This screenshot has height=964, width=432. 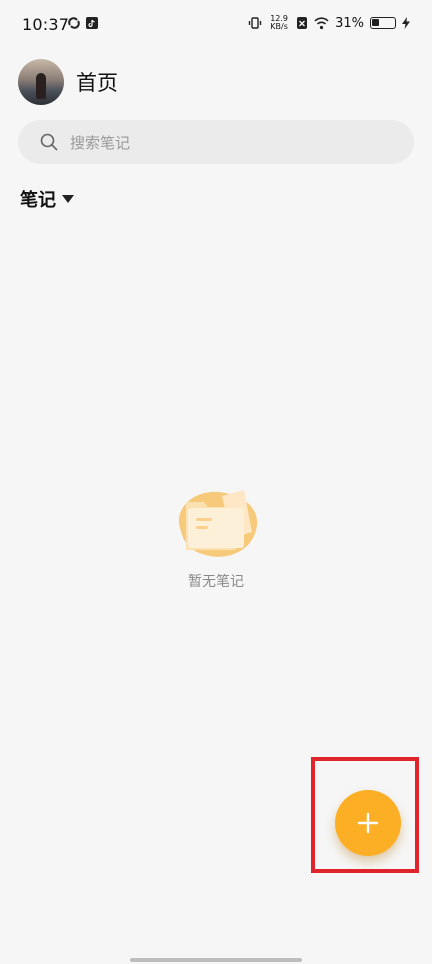 What do you see at coordinates (406, 23) in the screenshot?
I see `charging-icon` at bounding box center [406, 23].